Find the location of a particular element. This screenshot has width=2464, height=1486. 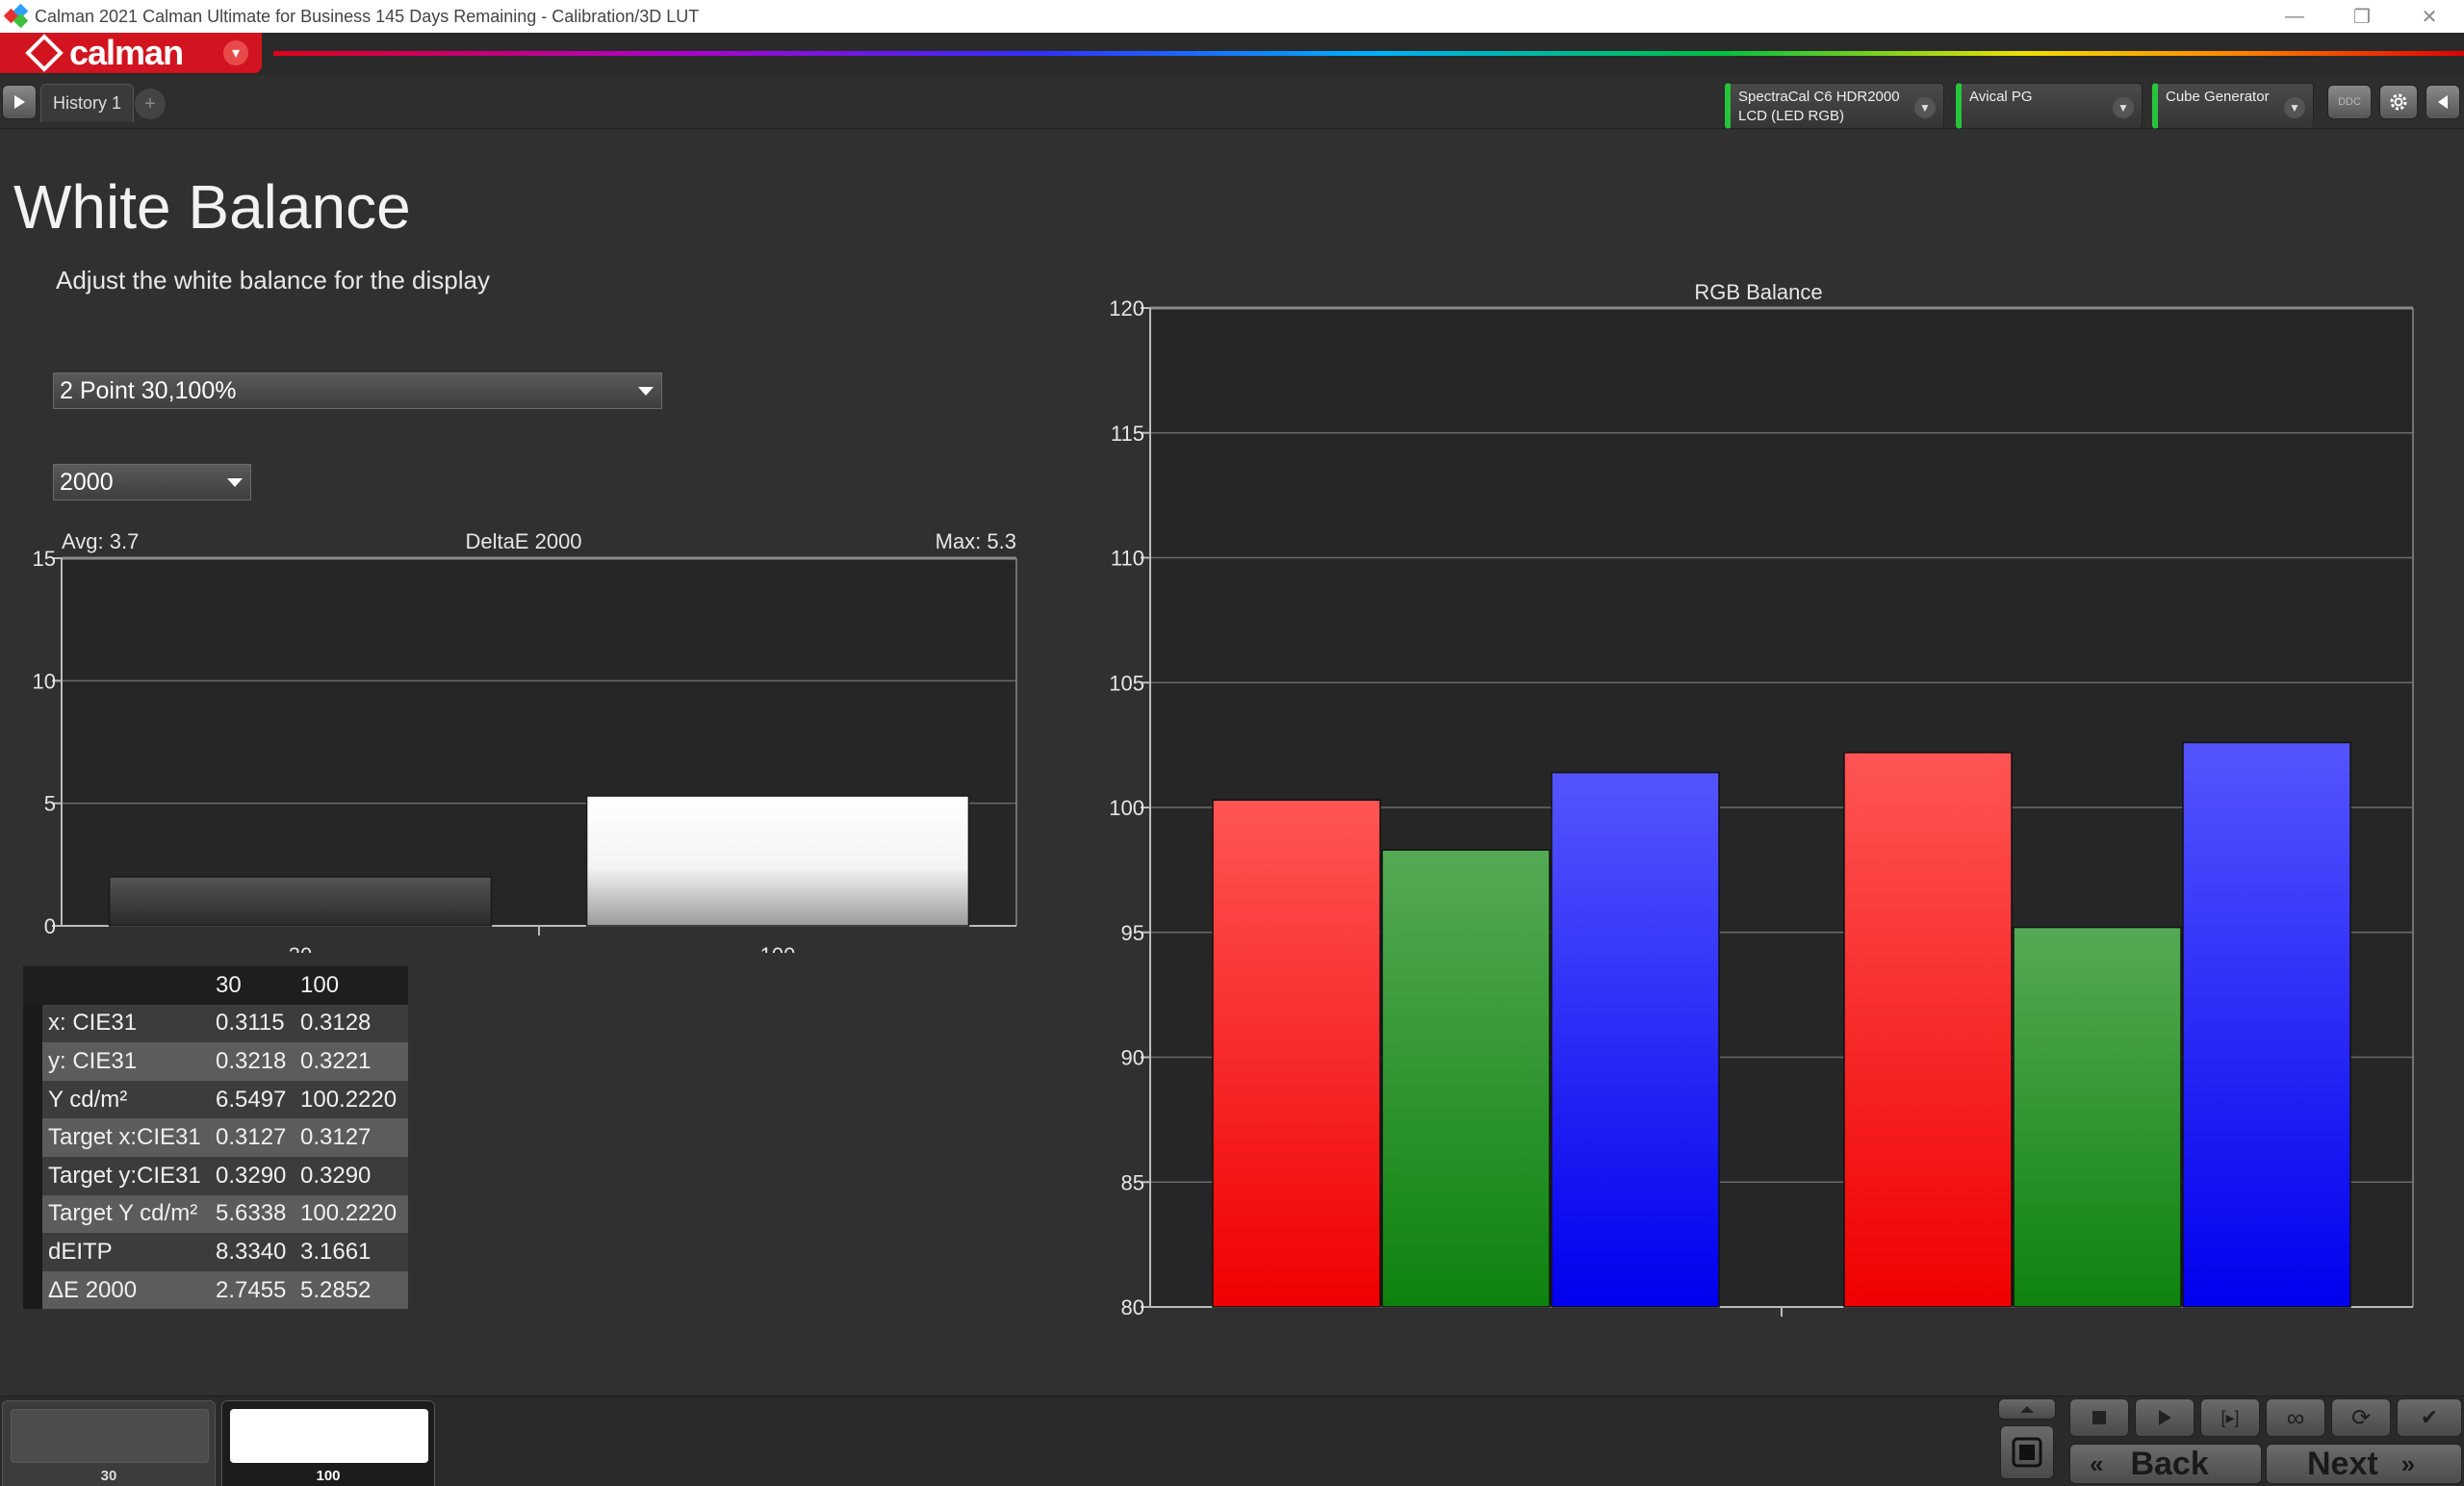

table-cell: x: CIE31 is located at coordinates (129, 1023).